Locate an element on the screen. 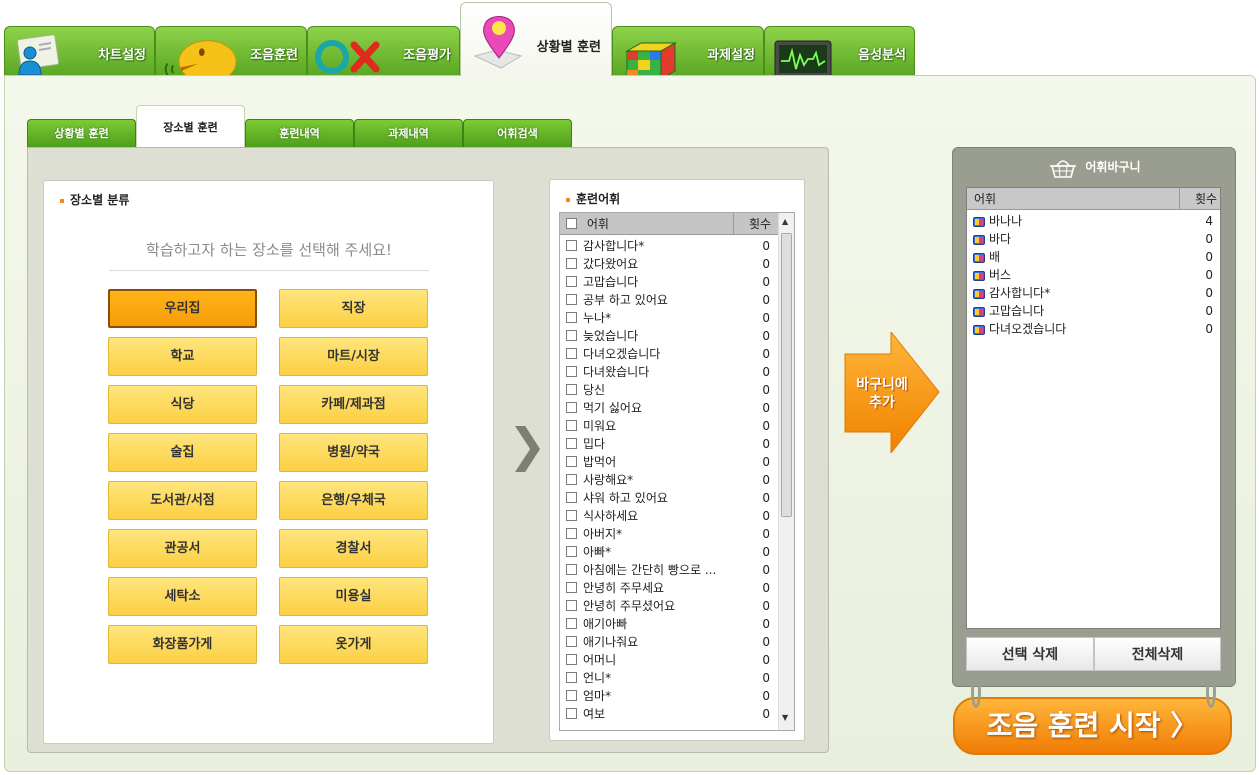 This screenshot has height=775, width=1259. sub-tab-vocab-search: 어휘검색 is located at coordinates (517, 133).